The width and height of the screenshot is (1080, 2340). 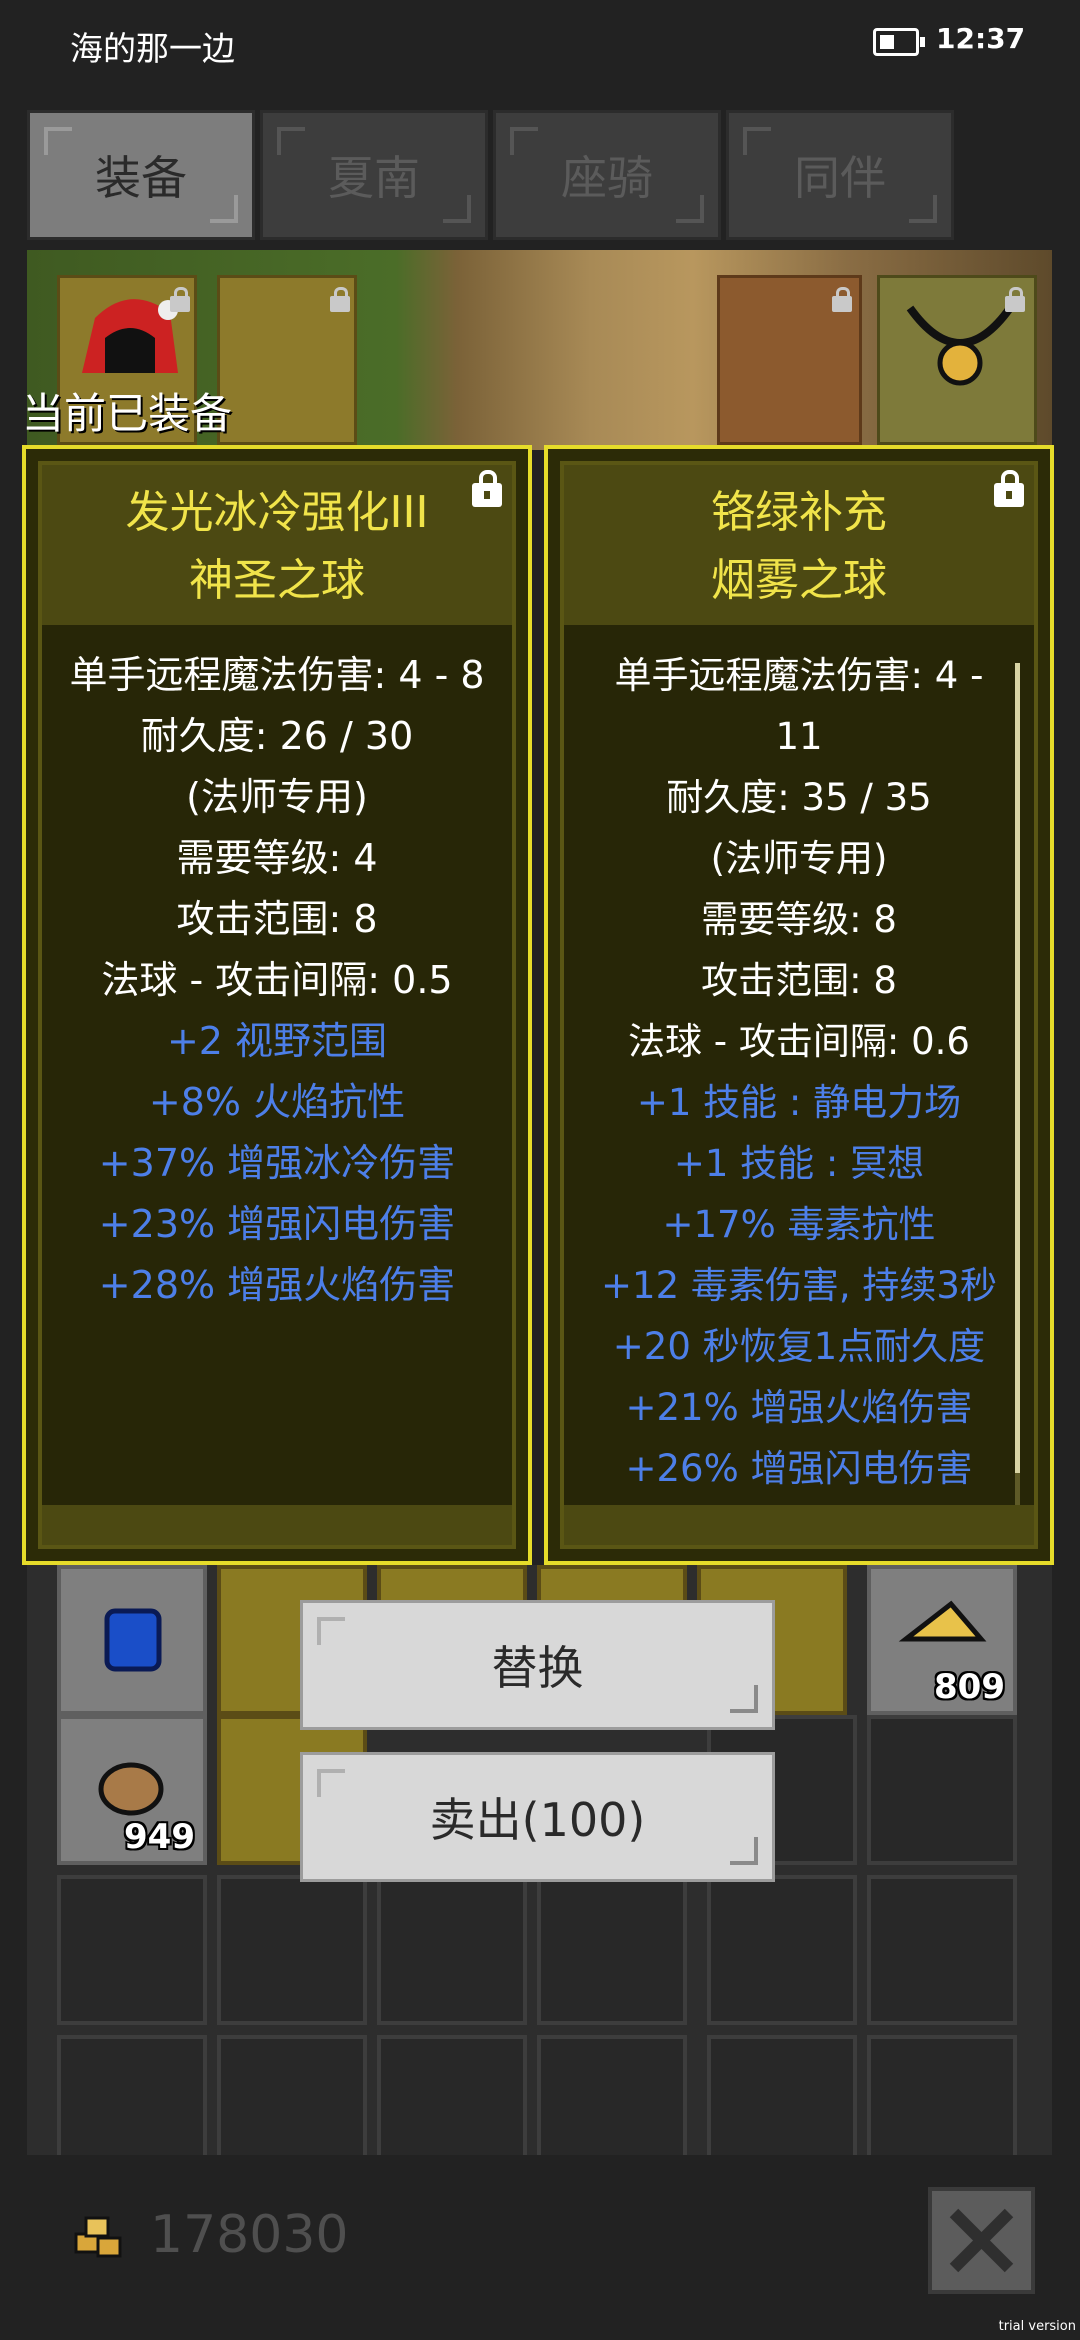 I want to click on item-name-prefix: 铬绿补充, so click(x=799, y=512).